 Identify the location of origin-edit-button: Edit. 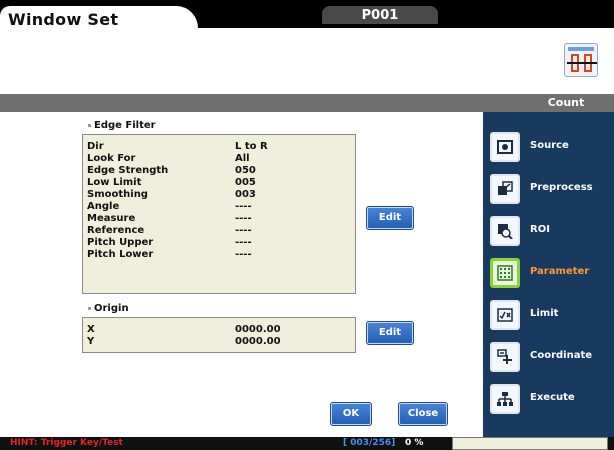
(390, 333).